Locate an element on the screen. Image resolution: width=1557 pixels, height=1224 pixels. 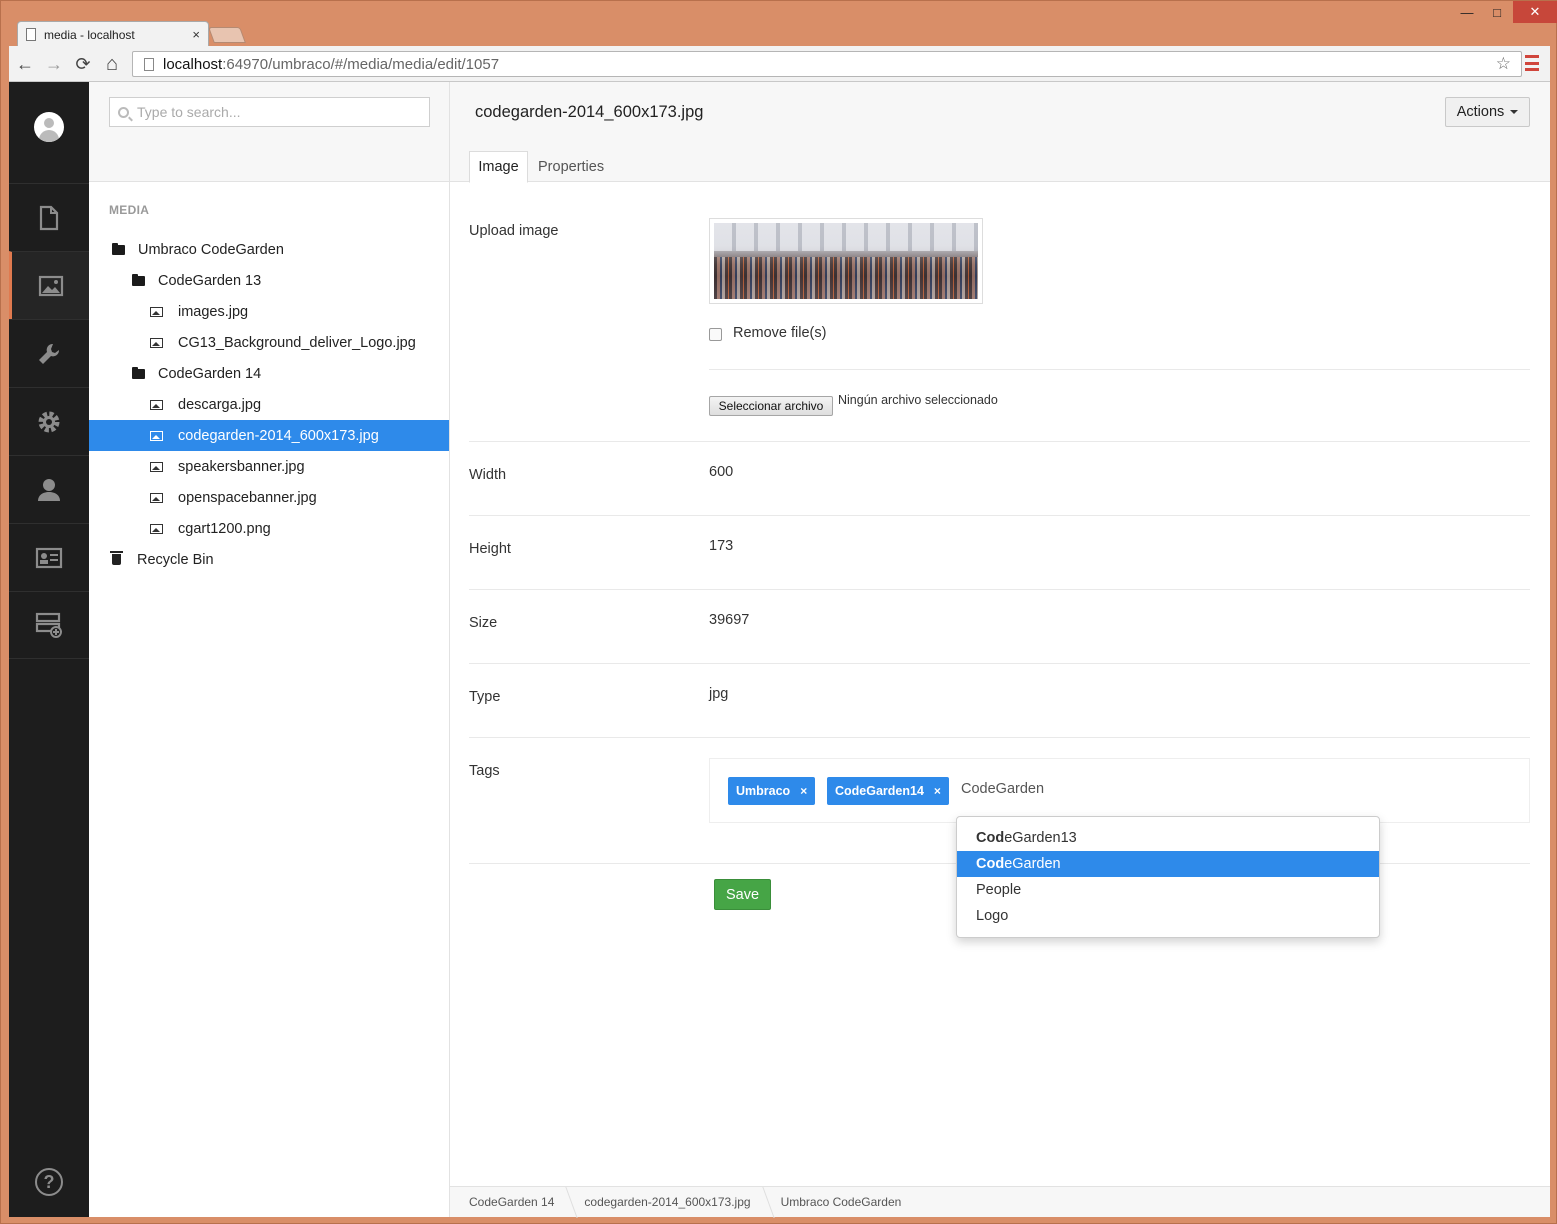
browser-menu-icon is located at coordinates (1532, 63).